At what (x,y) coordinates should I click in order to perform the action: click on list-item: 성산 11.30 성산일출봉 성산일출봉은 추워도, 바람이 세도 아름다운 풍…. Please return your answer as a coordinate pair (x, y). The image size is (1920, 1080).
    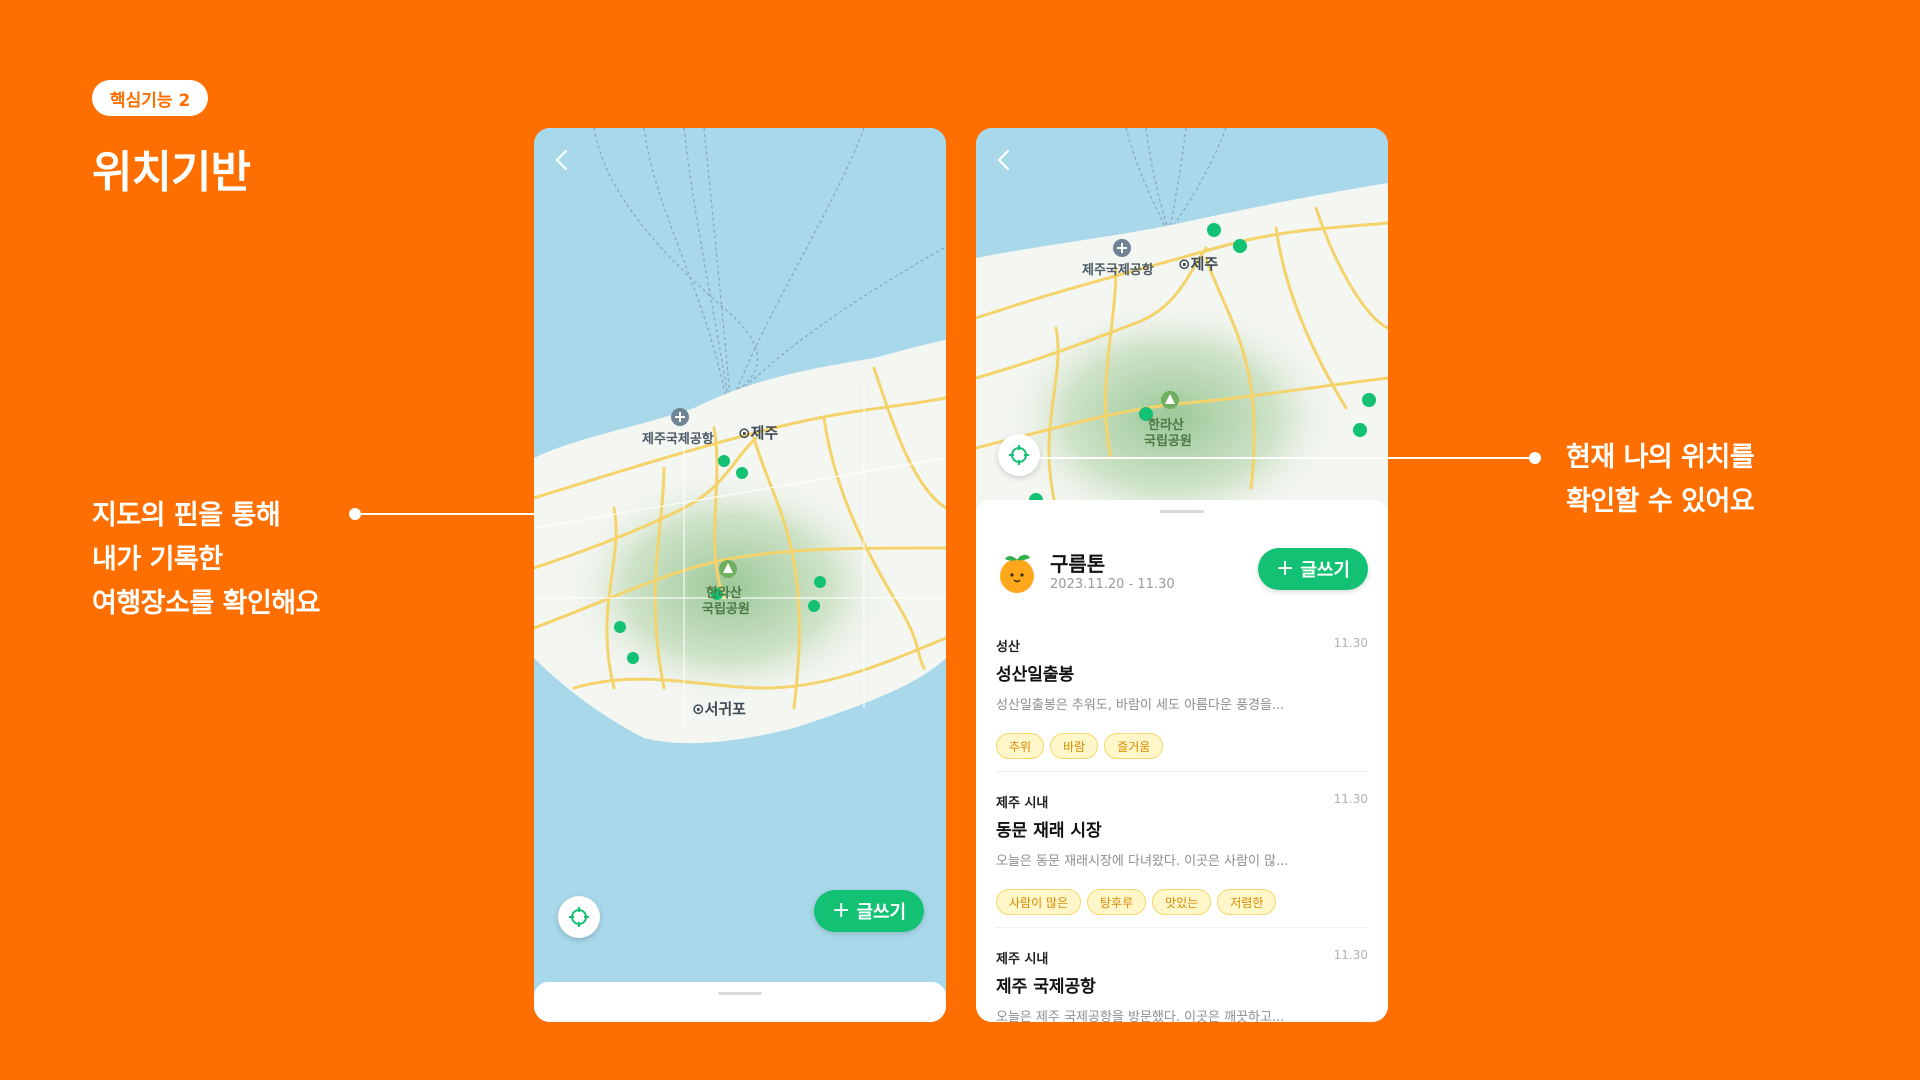
    Looking at the image, I should click on (1182, 697).